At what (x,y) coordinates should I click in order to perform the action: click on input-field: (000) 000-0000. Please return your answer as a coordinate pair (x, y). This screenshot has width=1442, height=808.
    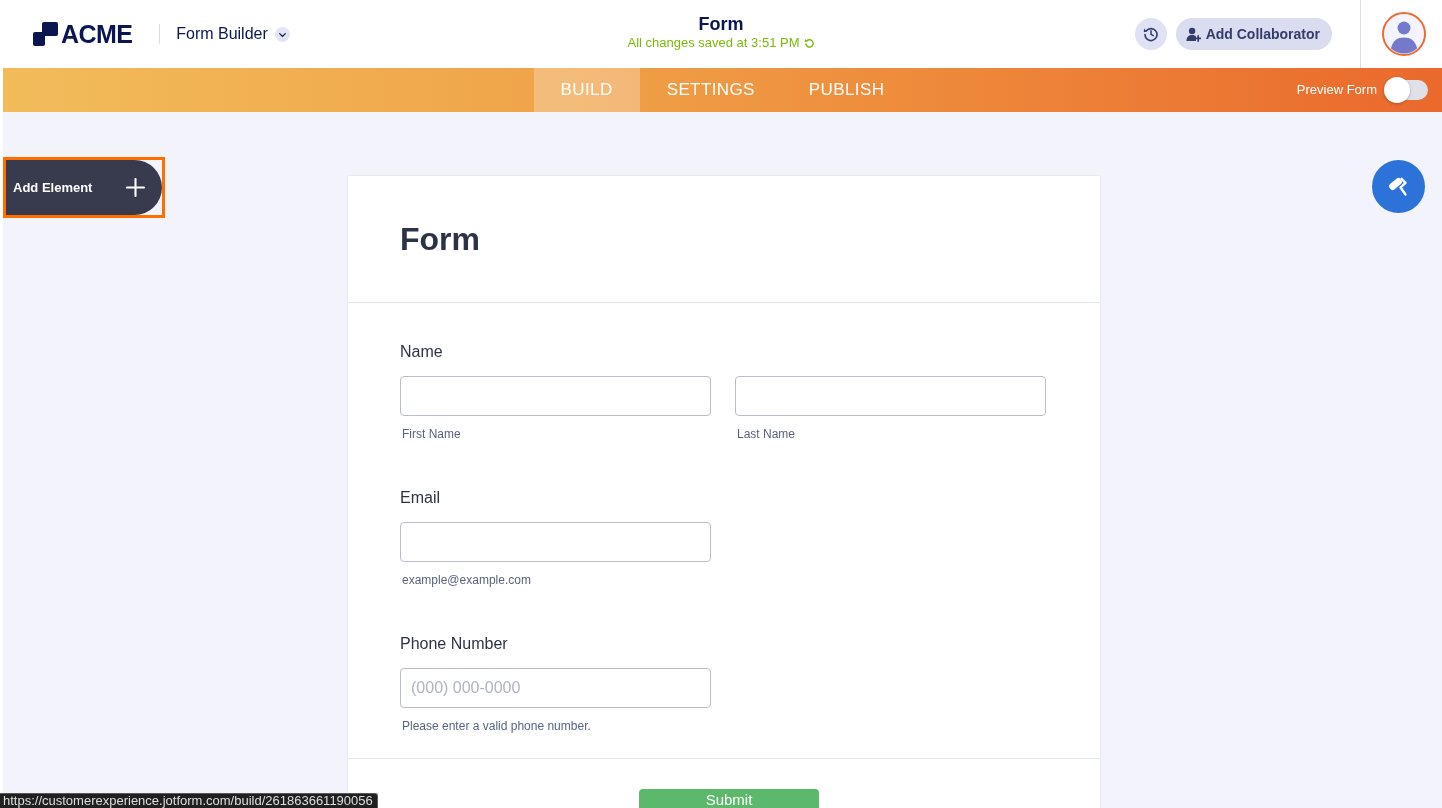
    Looking at the image, I should click on (555, 688).